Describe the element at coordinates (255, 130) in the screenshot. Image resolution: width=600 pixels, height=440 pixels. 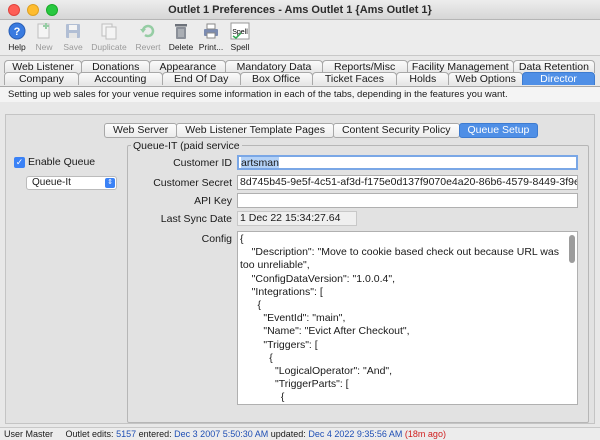
I see `subtab-web-listener-template-pages: Web Listener Template Pages` at that location.